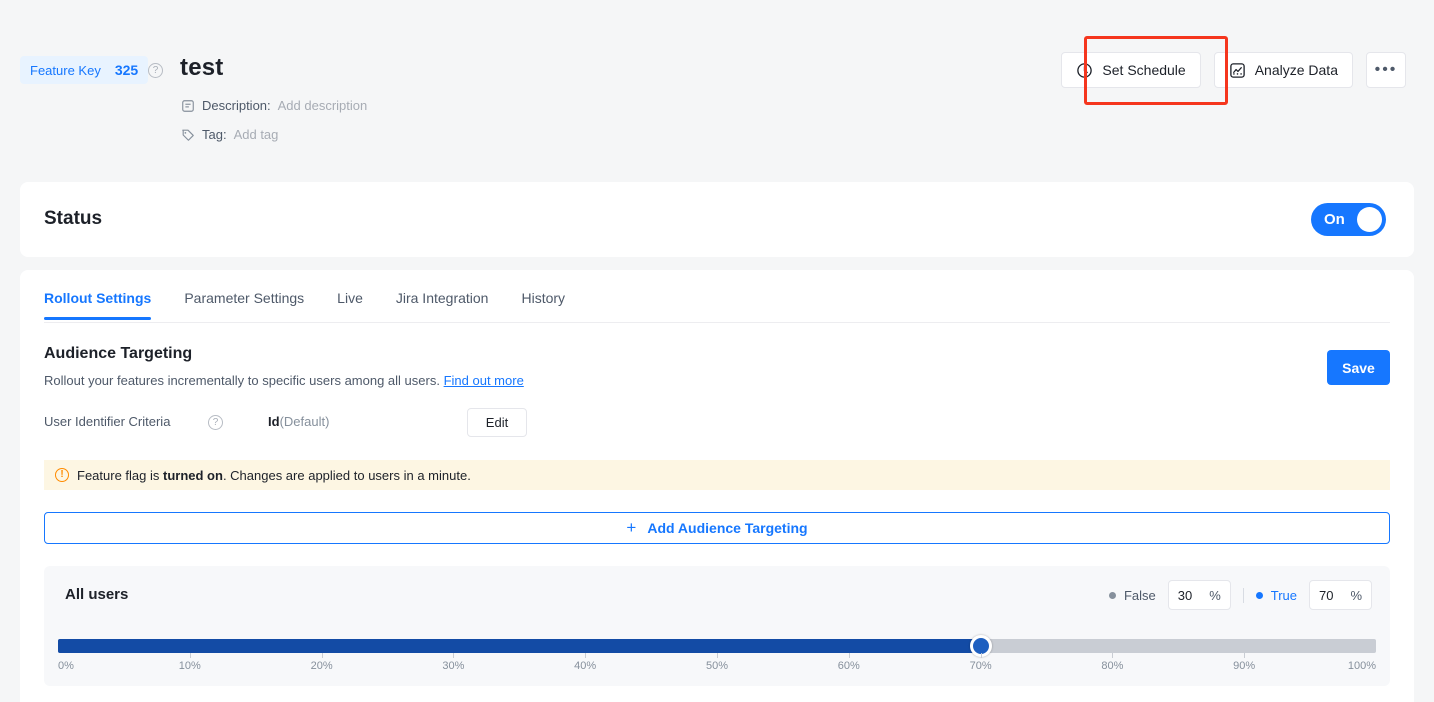 The height and width of the screenshot is (702, 1434). What do you see at coordinates (1386, 70) in the screenshot?
I see `more-options-button: •••` at bounding box center [1386, 70].